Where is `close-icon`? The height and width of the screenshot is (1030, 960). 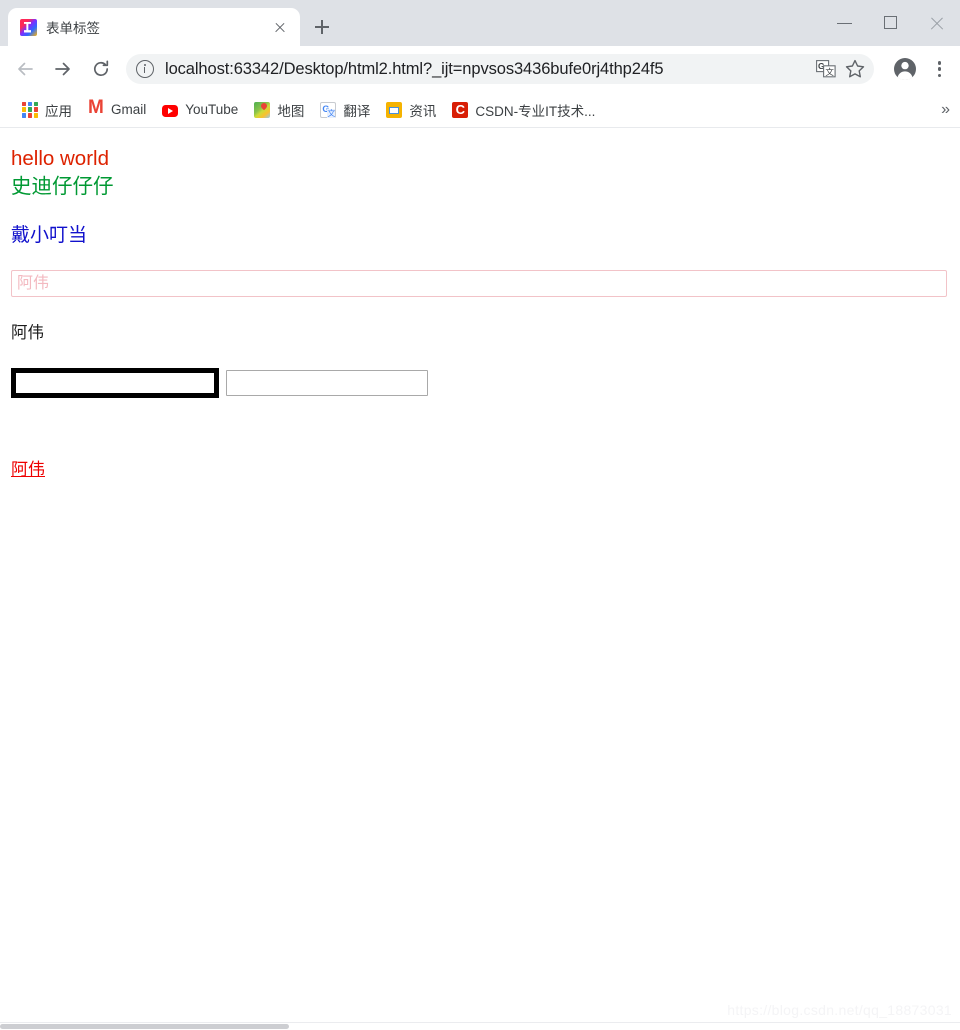 close-icon is located at coordinates (280, 27).